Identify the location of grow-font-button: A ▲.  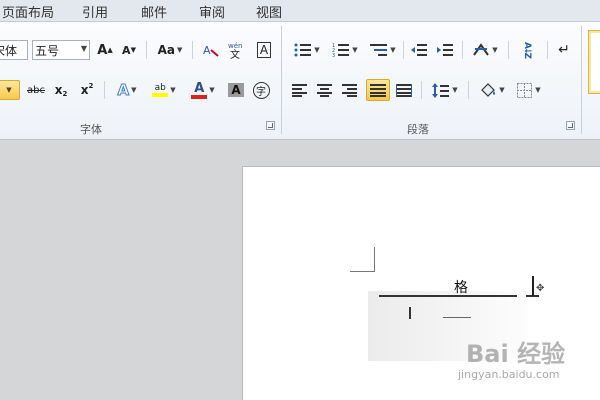
(105, 50).